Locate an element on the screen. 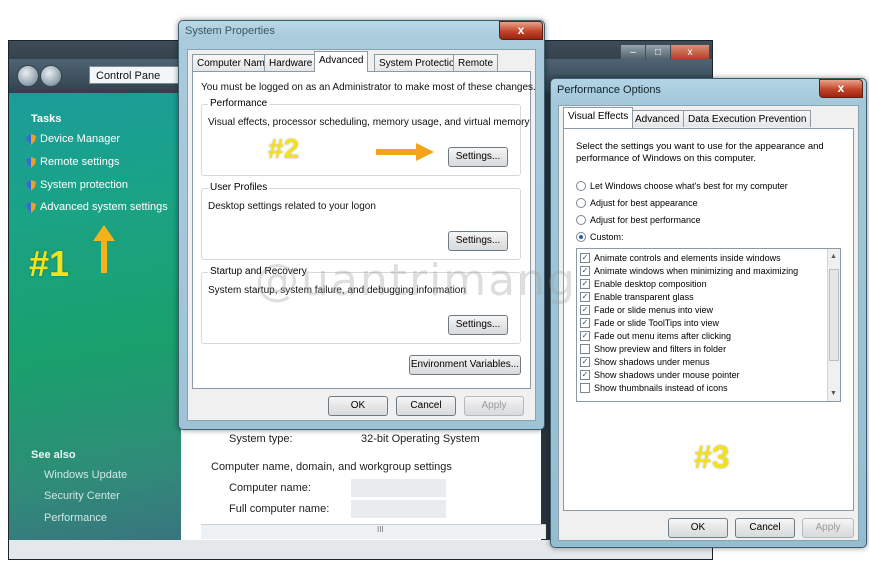  address-text: Control Pane is located at coordinates (128, 76).